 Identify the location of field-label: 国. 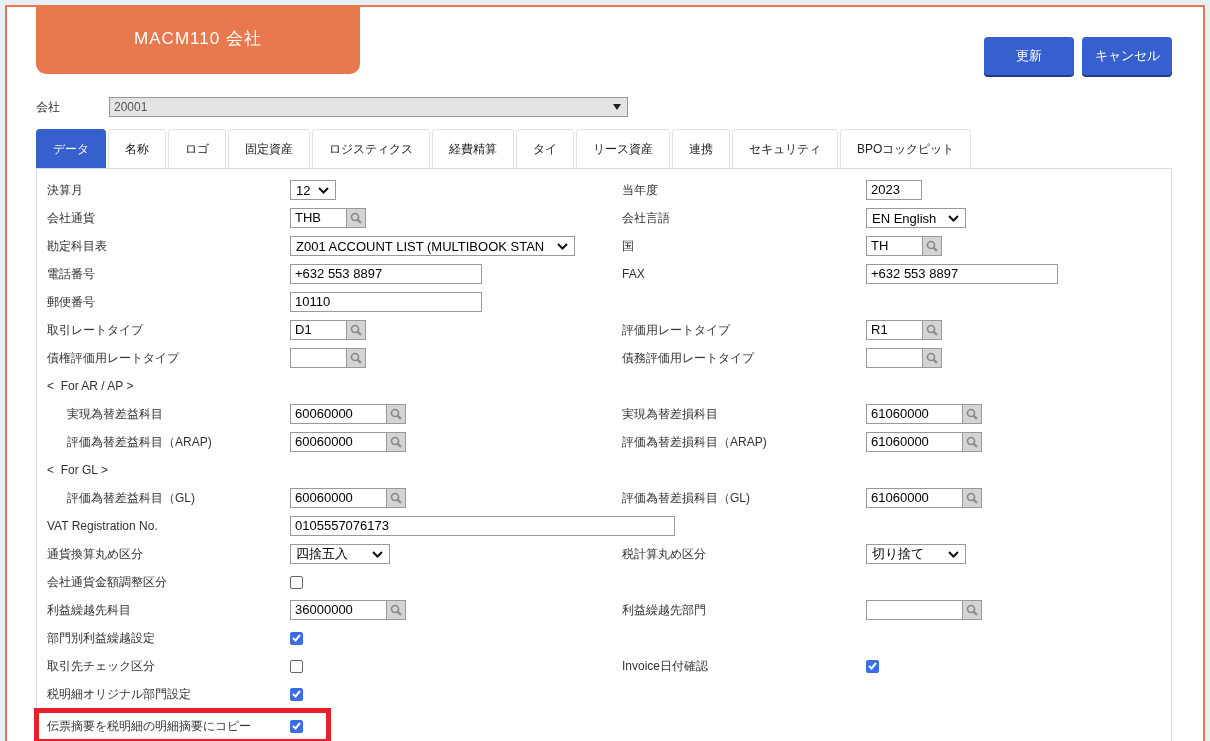
(628, 246).